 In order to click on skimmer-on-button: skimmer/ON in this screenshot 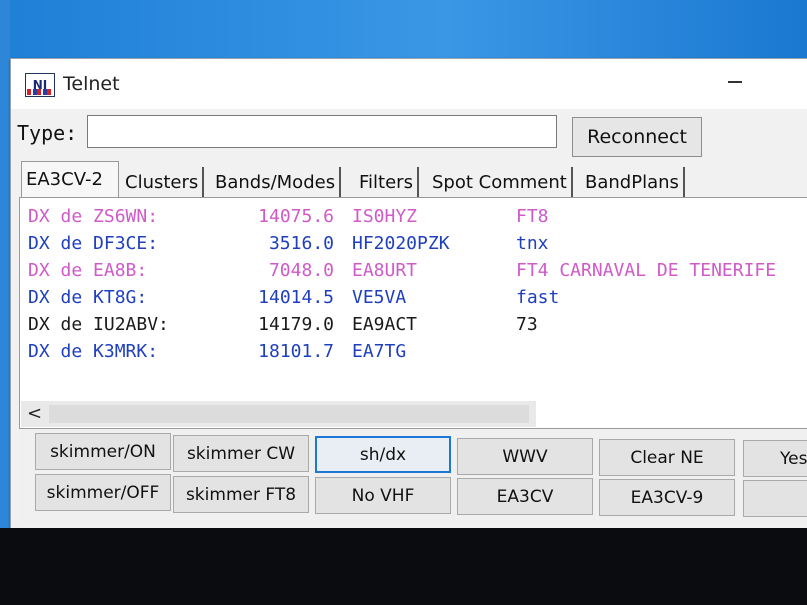, I will do `click(103, 451)`.